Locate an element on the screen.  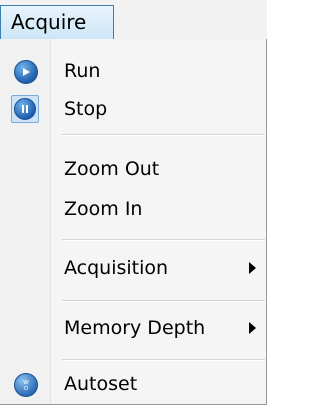
menu-item-zoom-out: Zoom Out is located at coordinates (132, 169).